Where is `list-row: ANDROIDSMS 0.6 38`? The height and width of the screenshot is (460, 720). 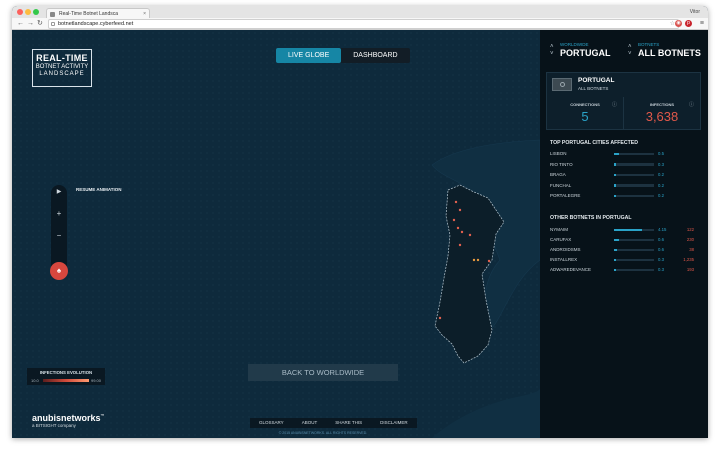 list-row: ANDROIDSMS 0.6 38 is located at coordinates (625, 250).